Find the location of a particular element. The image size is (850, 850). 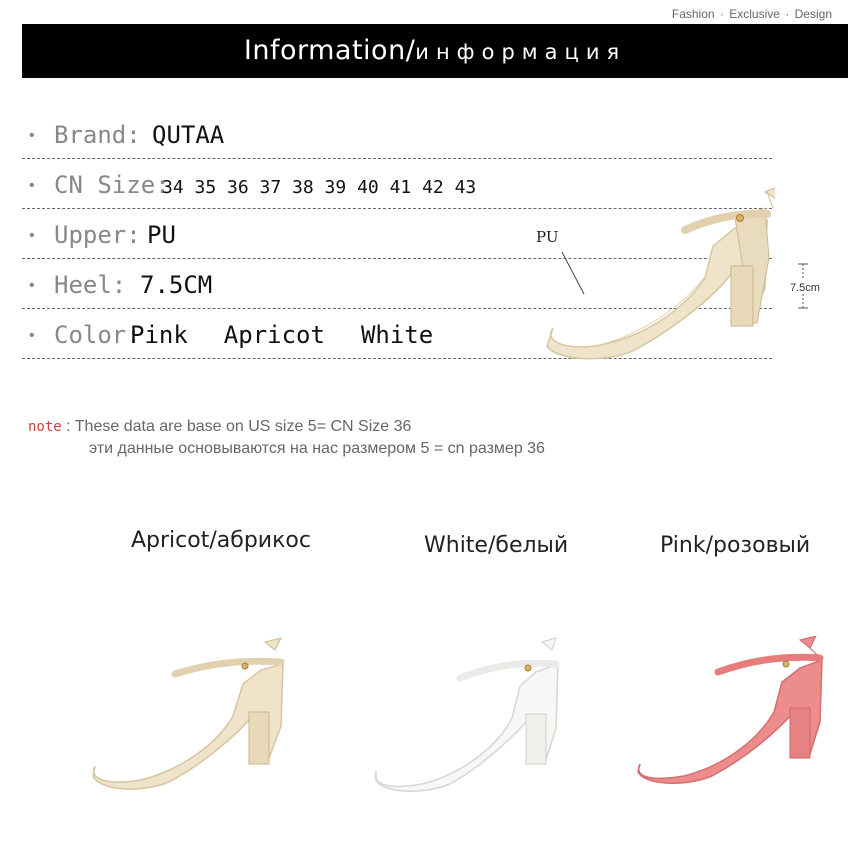

brand-label: Brand: is located at coordinates (97, 135).